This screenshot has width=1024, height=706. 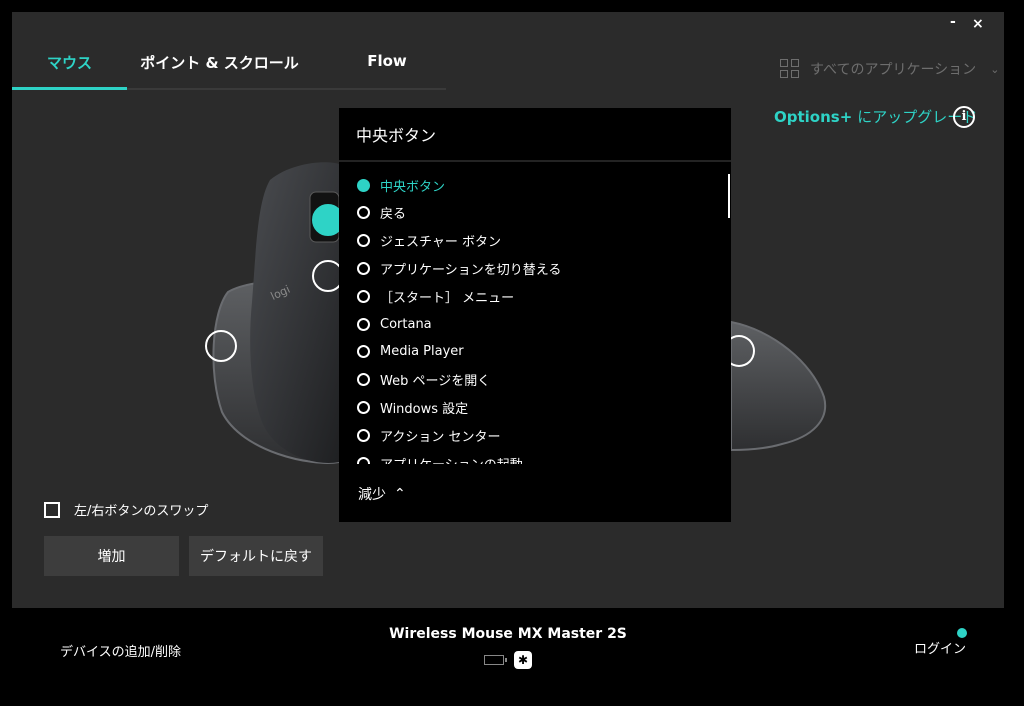 I want to click on bluetooth-icon: ✱, so click(x=523, y=660).